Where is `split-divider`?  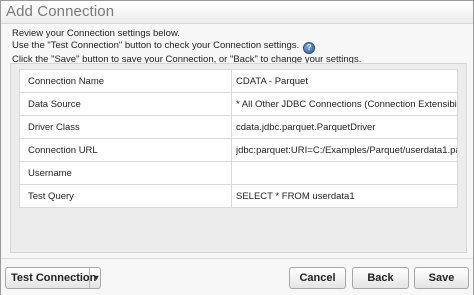
split-divider is located at coordinates (89, 278).